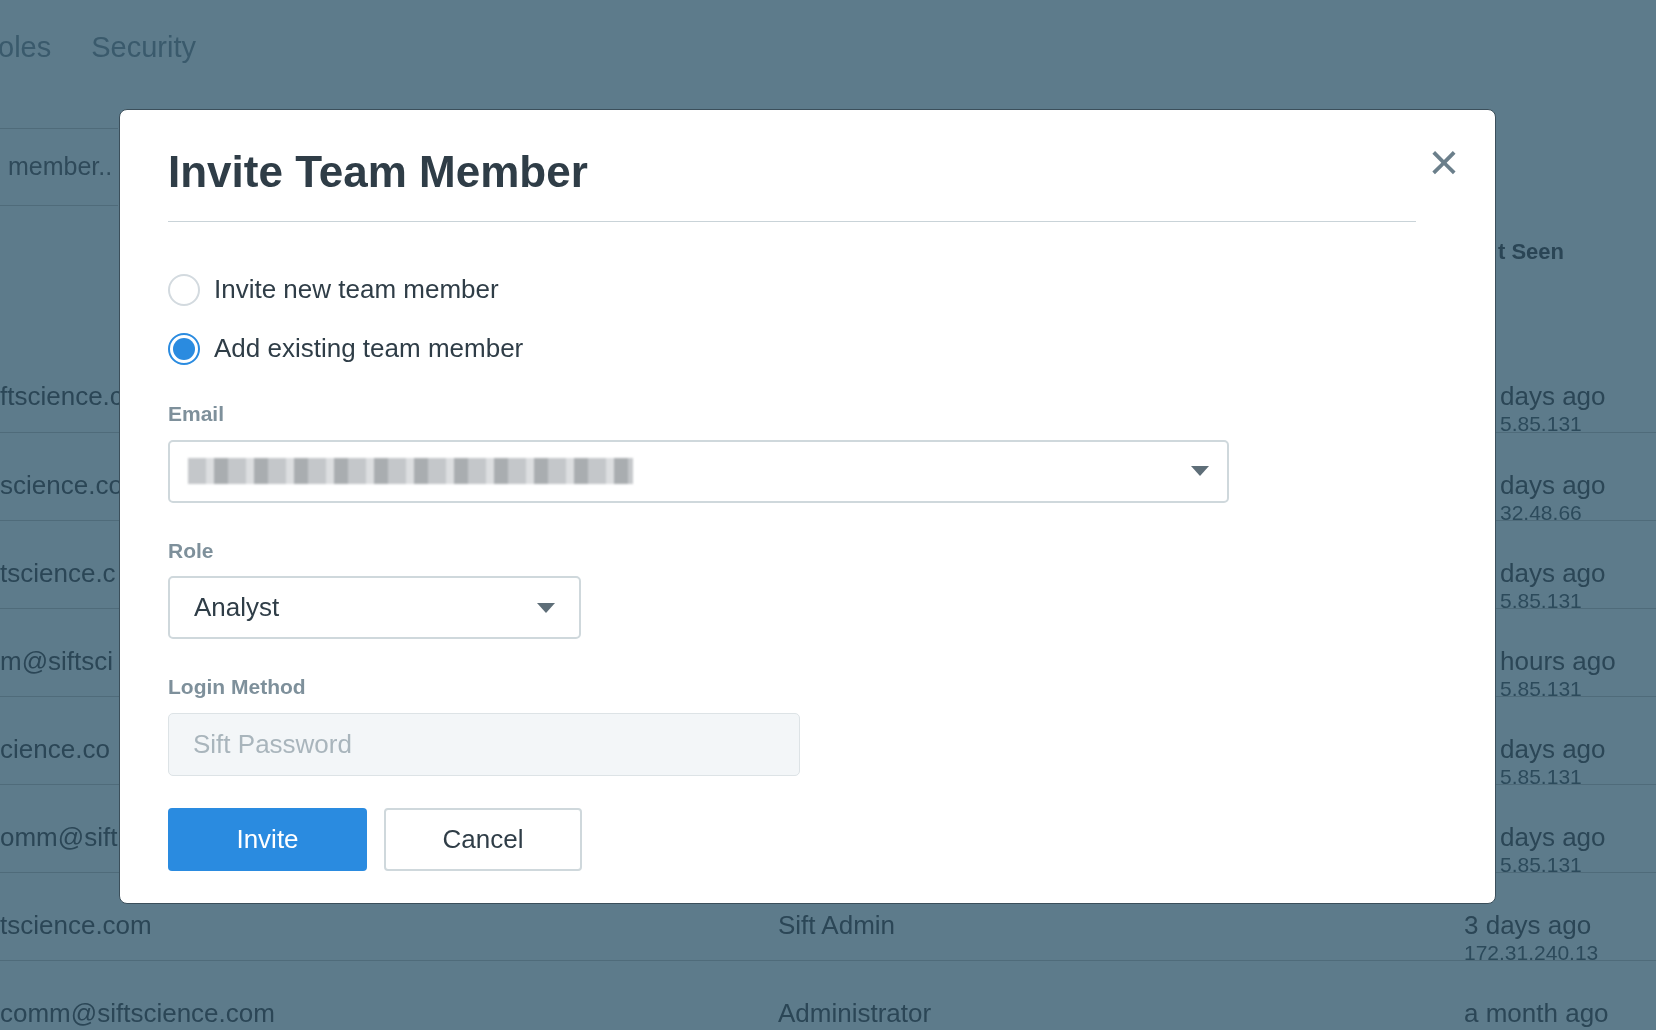  What do you see at coordinates (378, 172) in the screenshot?
I see `dialog-title: Invite Team Member` at bounding box center [378, 172].